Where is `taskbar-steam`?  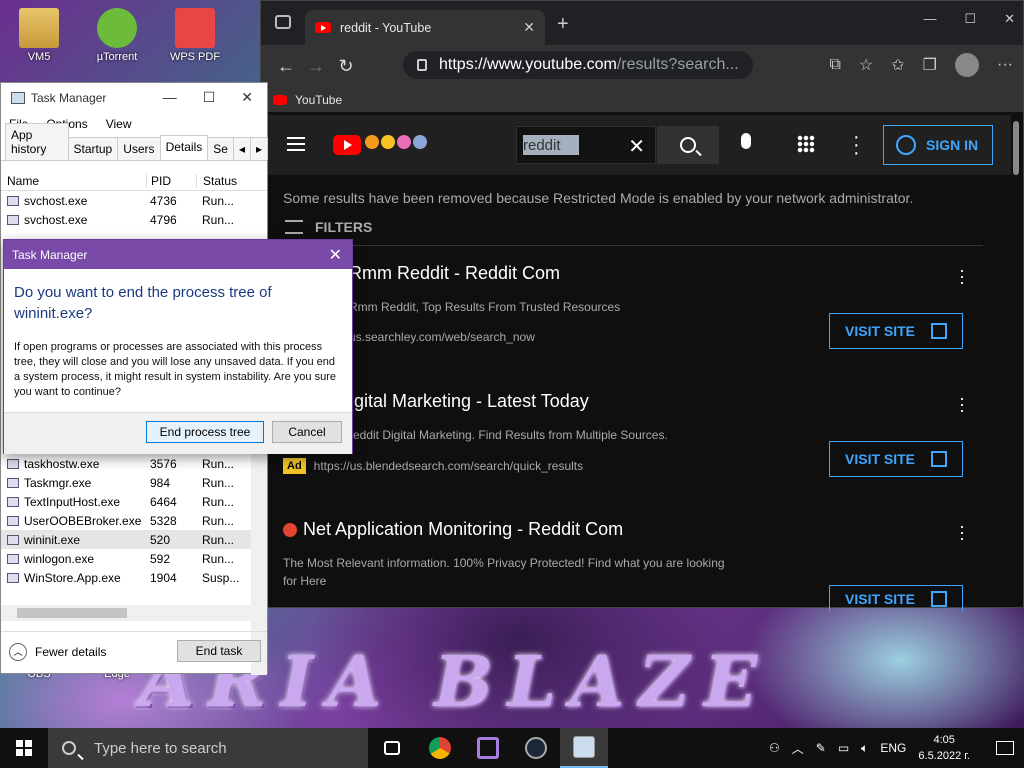 taskbar-steam is located at coordinates (536, 748).